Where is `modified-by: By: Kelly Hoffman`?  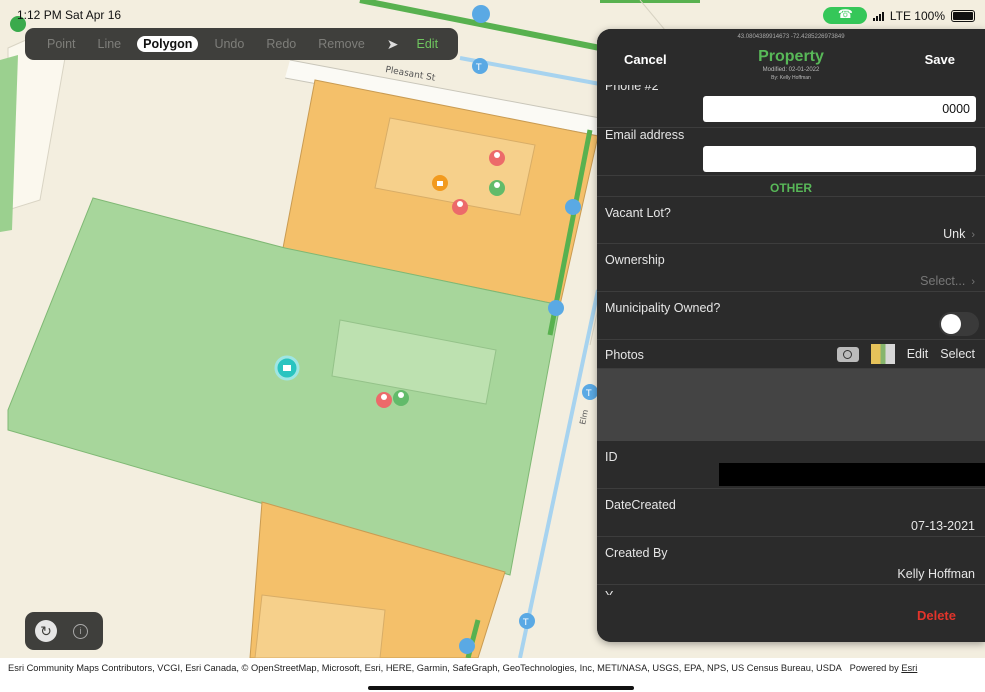 modified-by: By: Kelly Hoffman is located at coordinates (791, 78).